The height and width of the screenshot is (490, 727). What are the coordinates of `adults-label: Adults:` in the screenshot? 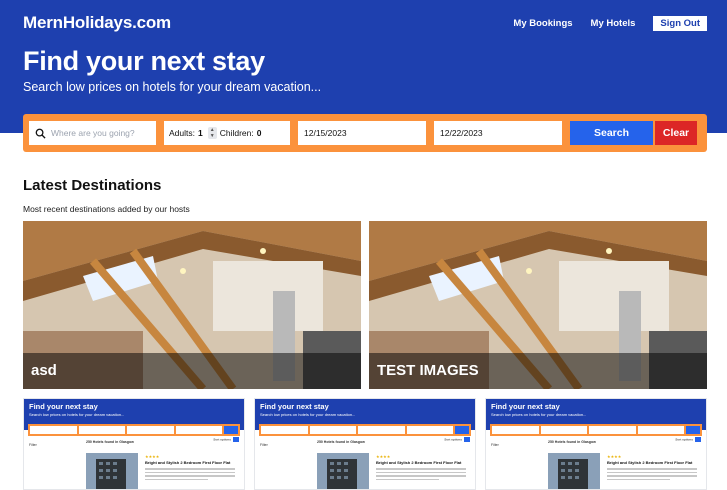 It's located at (182, 133).